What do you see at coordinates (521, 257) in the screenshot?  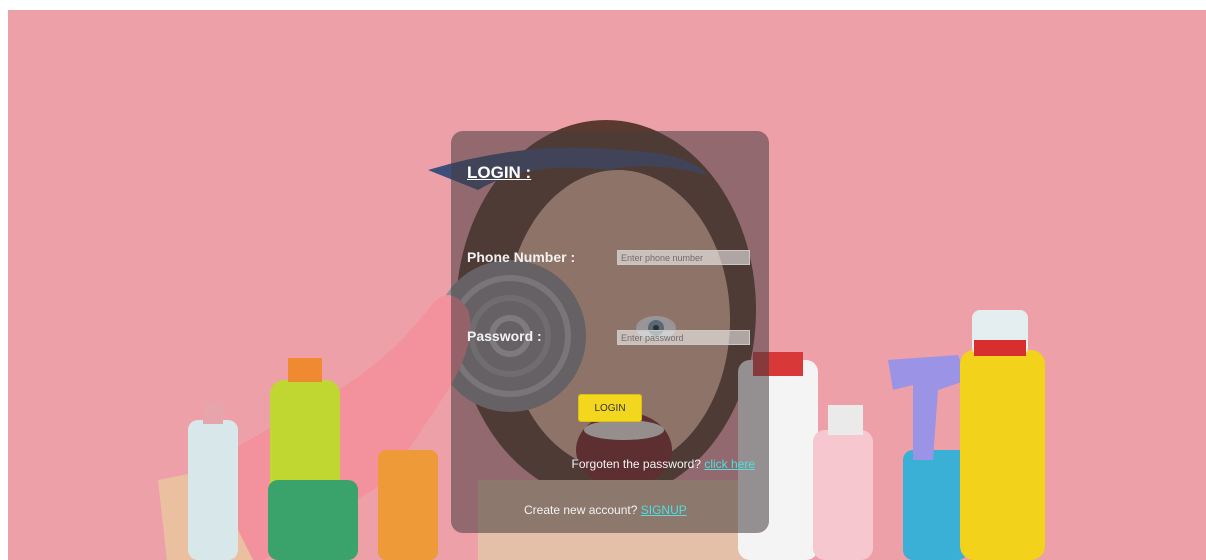 I see `phone-number-label: Phone Number :` at bounding box center [521, 257].